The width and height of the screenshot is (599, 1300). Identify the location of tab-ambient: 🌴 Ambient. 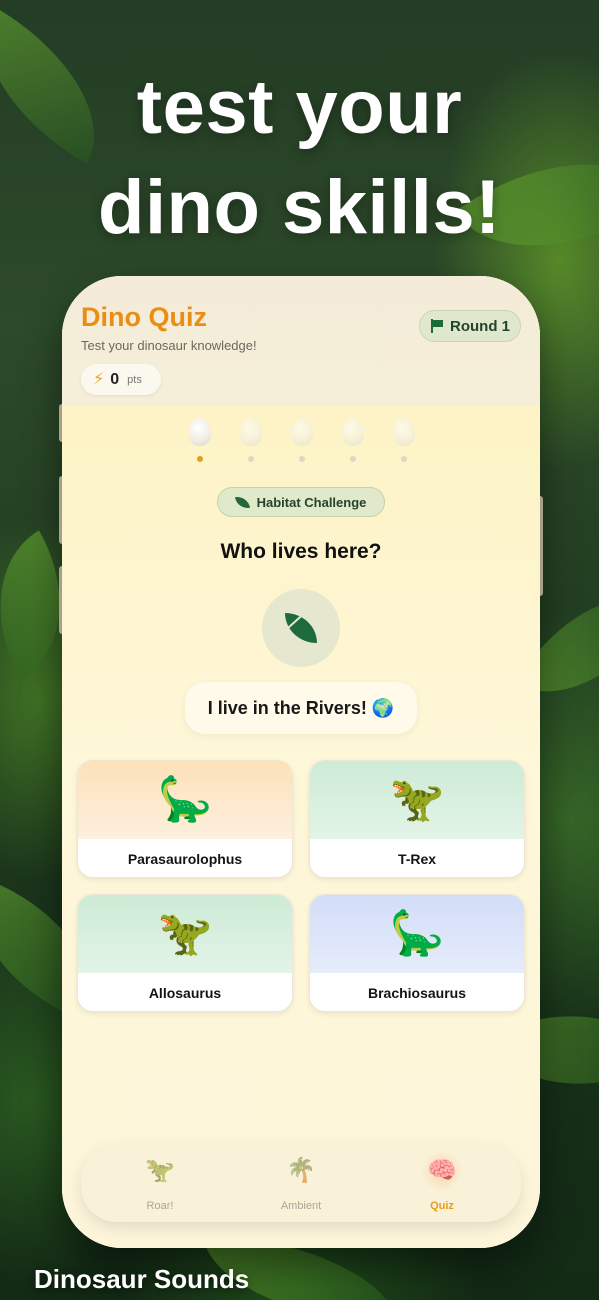
(301, 1183).